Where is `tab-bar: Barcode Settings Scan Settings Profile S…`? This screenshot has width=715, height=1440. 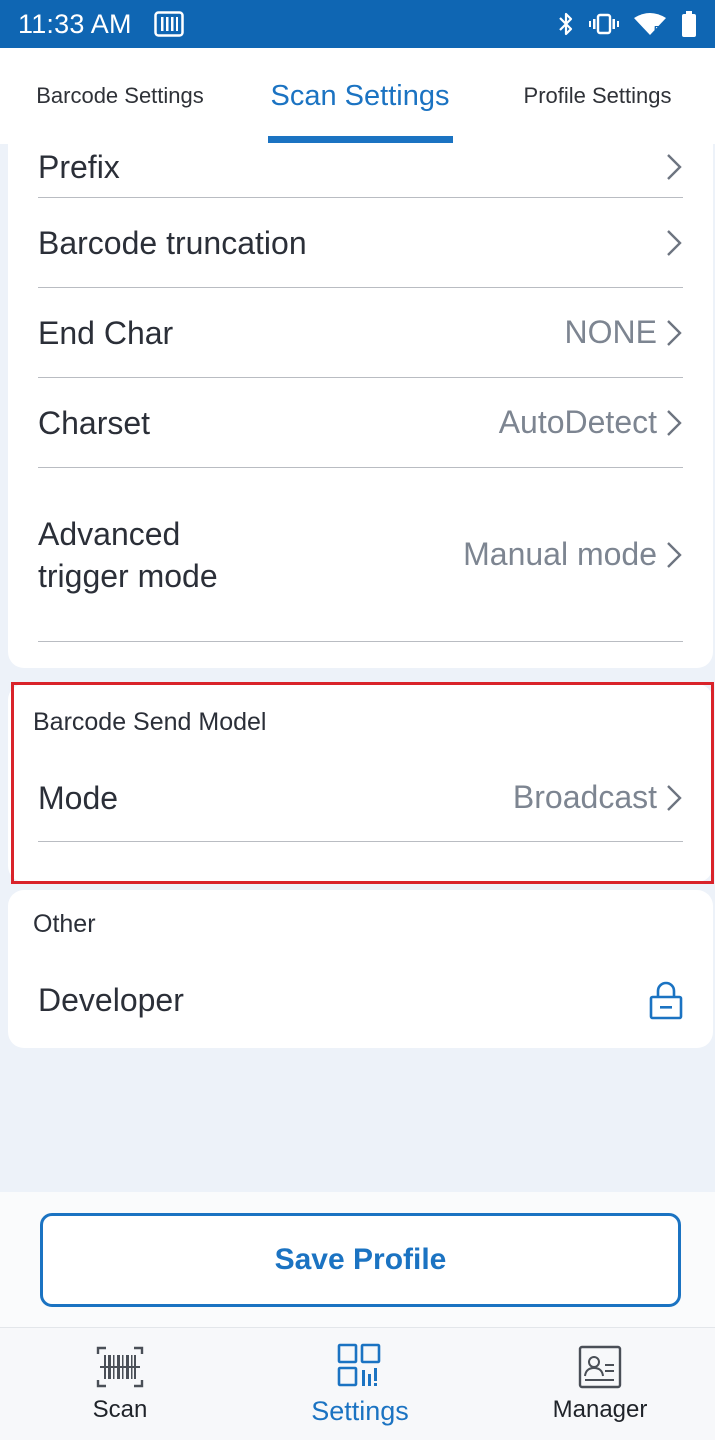
tab-bar: Barcode Settings Scan Settings Profile S… is located at coordinates (357, 96).